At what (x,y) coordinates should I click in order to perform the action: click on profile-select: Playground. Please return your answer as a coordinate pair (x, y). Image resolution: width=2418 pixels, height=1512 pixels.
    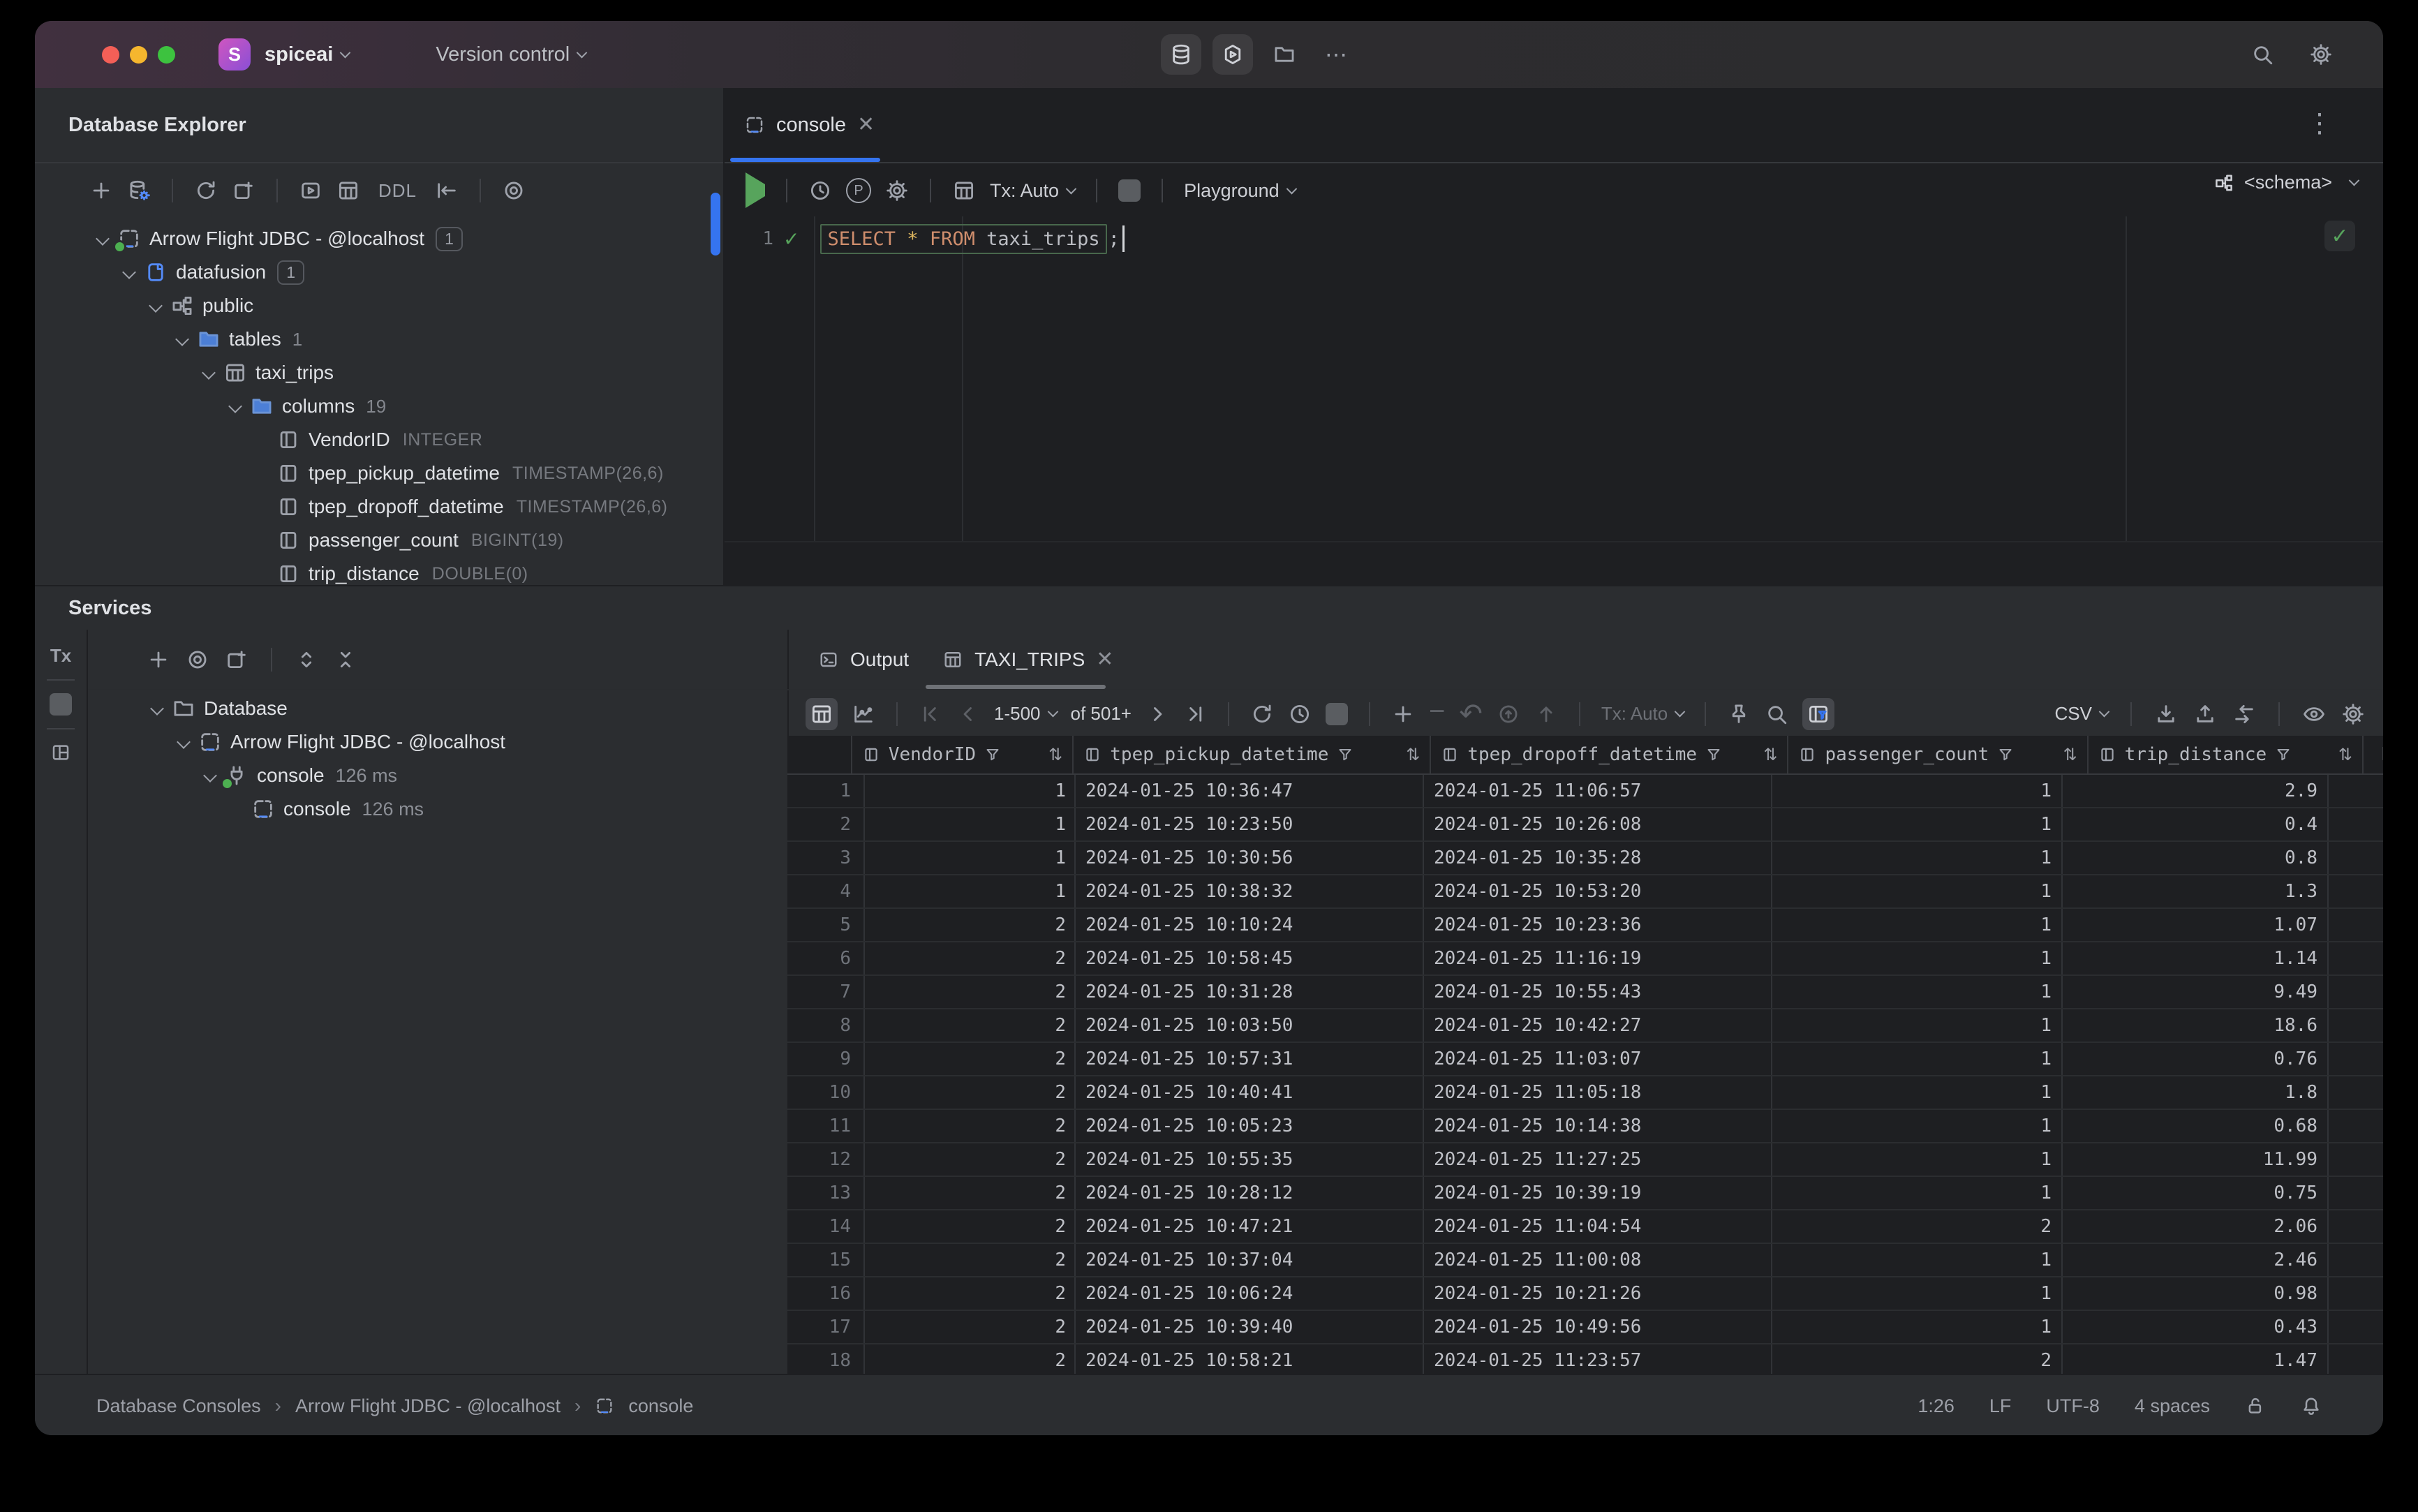
    Looking at the image, I should click on (1240, 191).